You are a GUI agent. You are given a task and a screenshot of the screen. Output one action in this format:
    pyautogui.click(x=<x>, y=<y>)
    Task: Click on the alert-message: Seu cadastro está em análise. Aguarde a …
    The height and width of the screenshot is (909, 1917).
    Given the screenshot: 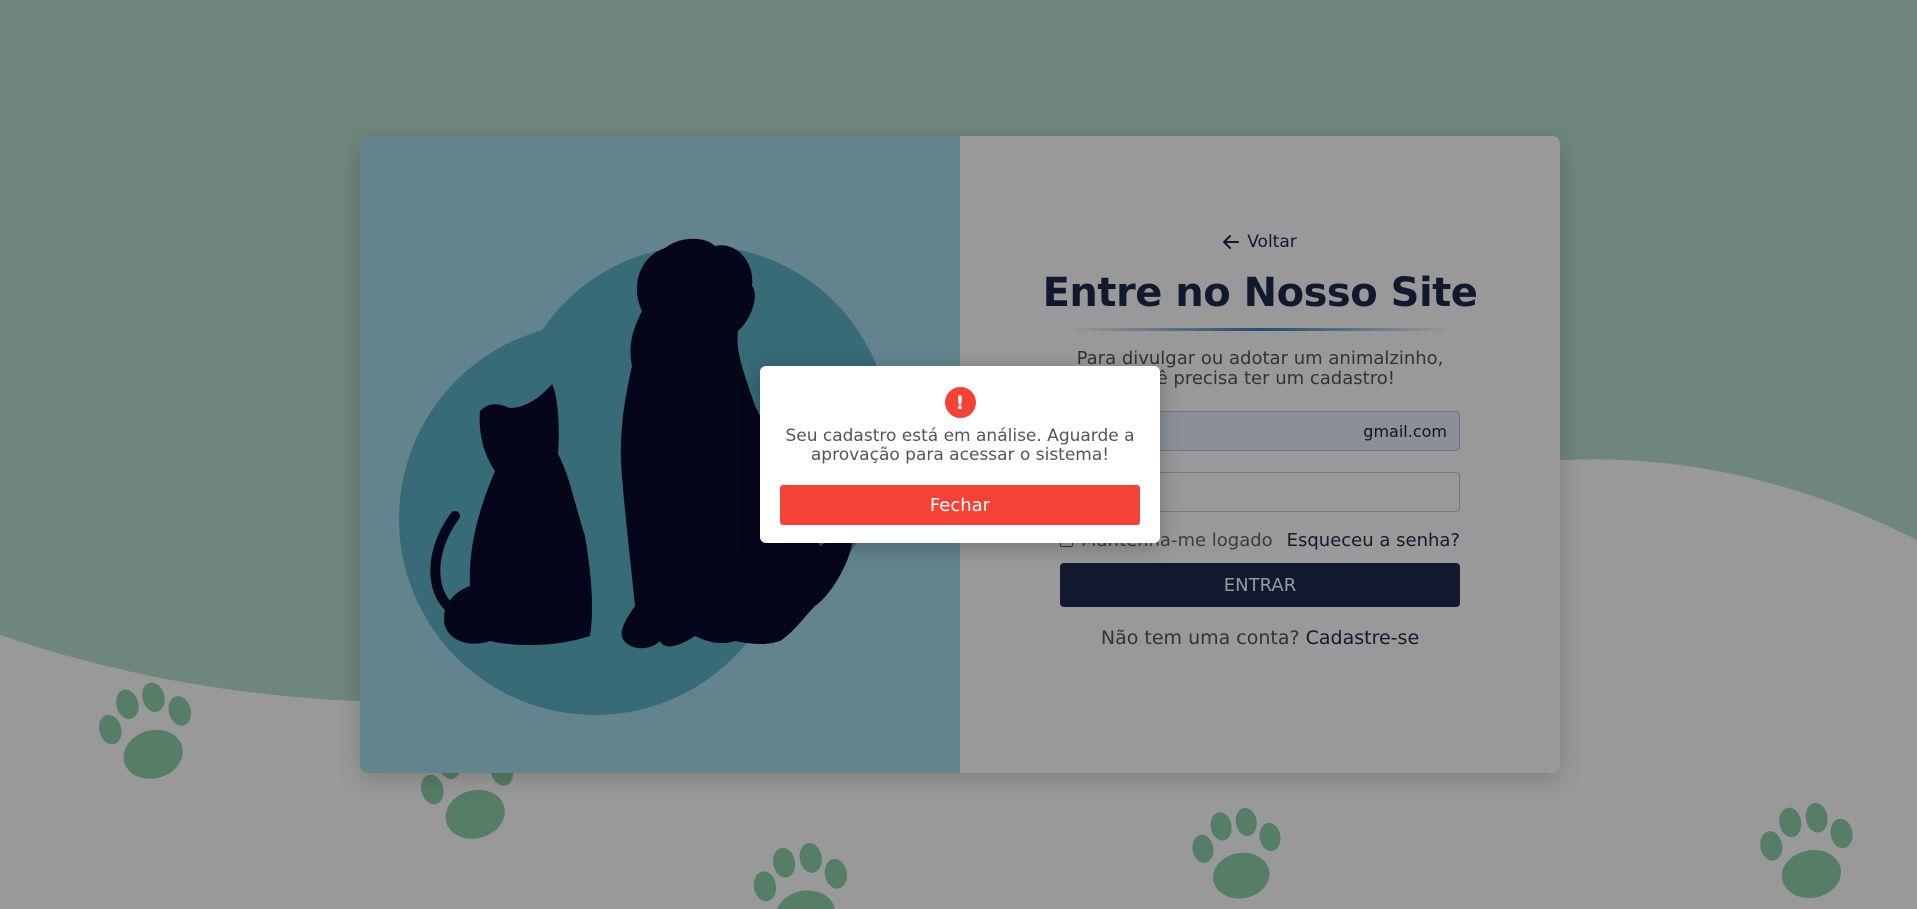 What is the action you would take?
    pyautogui.click(x=960, y=445)
    